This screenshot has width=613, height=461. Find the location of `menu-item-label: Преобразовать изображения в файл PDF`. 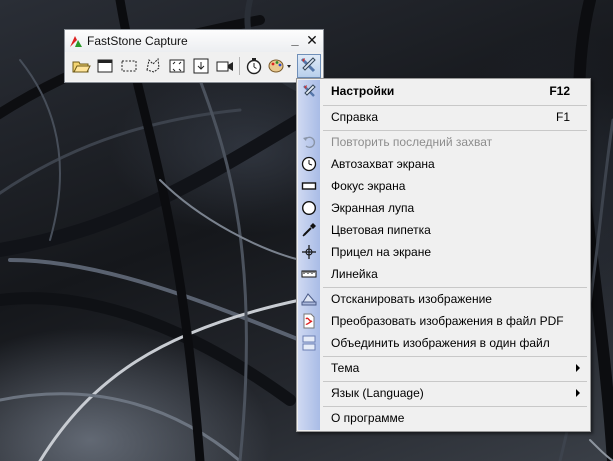

menu-item-label: Преобразовать изображения в файл PDF is located at coordinates (447, 321).